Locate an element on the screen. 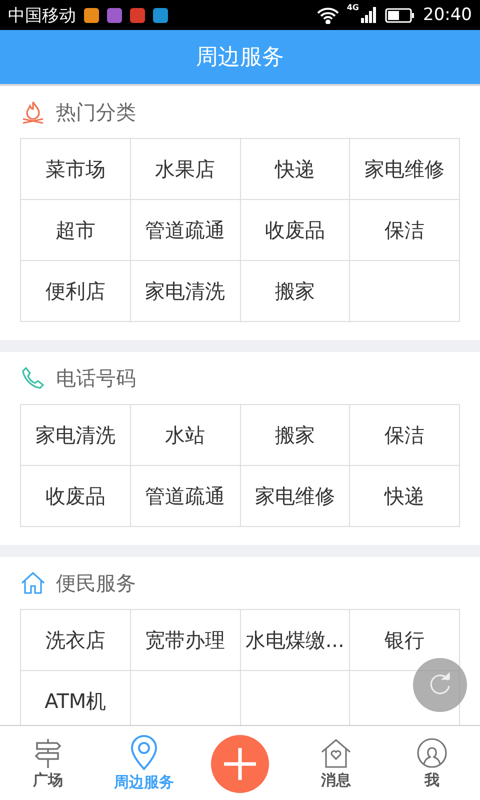 The image size is (480, 800). service-cell: 便利店 is located at coordinates (76, 291).